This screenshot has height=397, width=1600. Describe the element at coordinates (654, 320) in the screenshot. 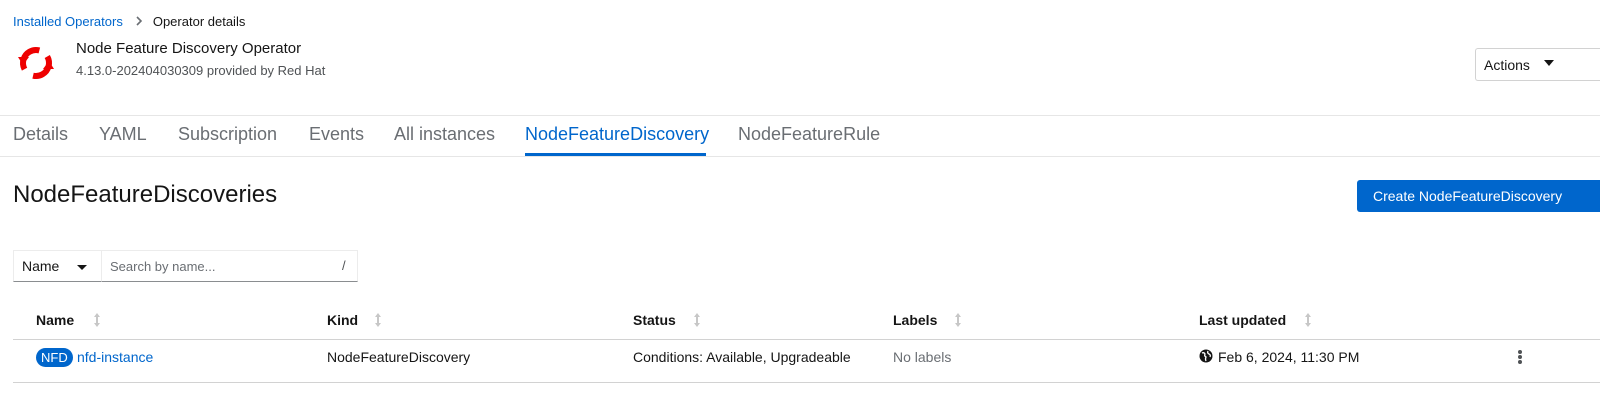

I see `column-header-status: Status` at that location.